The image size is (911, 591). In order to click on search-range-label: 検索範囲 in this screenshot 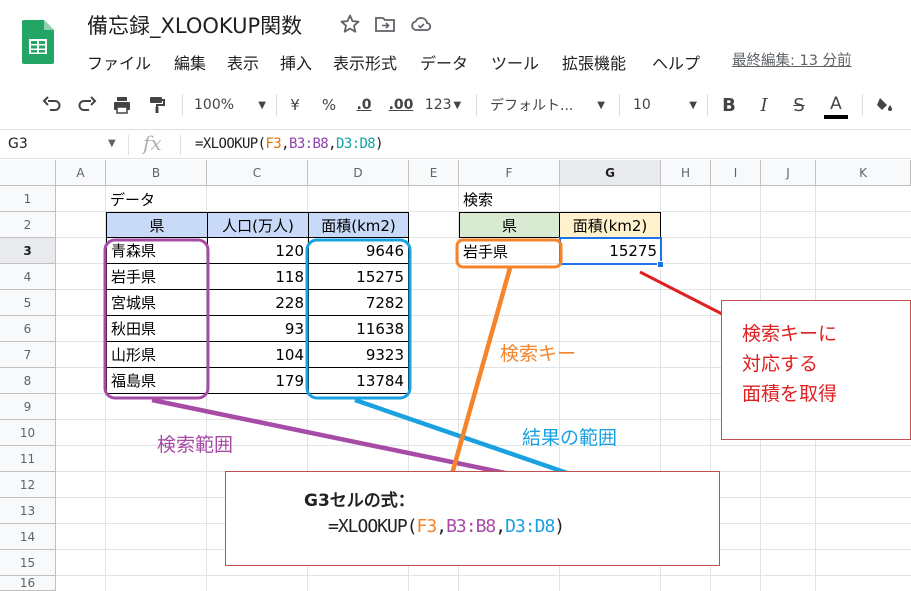, I will do `click(195, 445)`.